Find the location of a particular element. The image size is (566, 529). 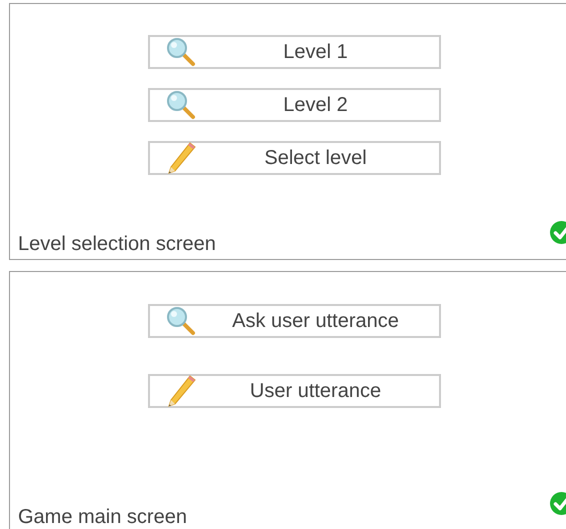

edit-button: User utterance is located at coordinates (294, 391).